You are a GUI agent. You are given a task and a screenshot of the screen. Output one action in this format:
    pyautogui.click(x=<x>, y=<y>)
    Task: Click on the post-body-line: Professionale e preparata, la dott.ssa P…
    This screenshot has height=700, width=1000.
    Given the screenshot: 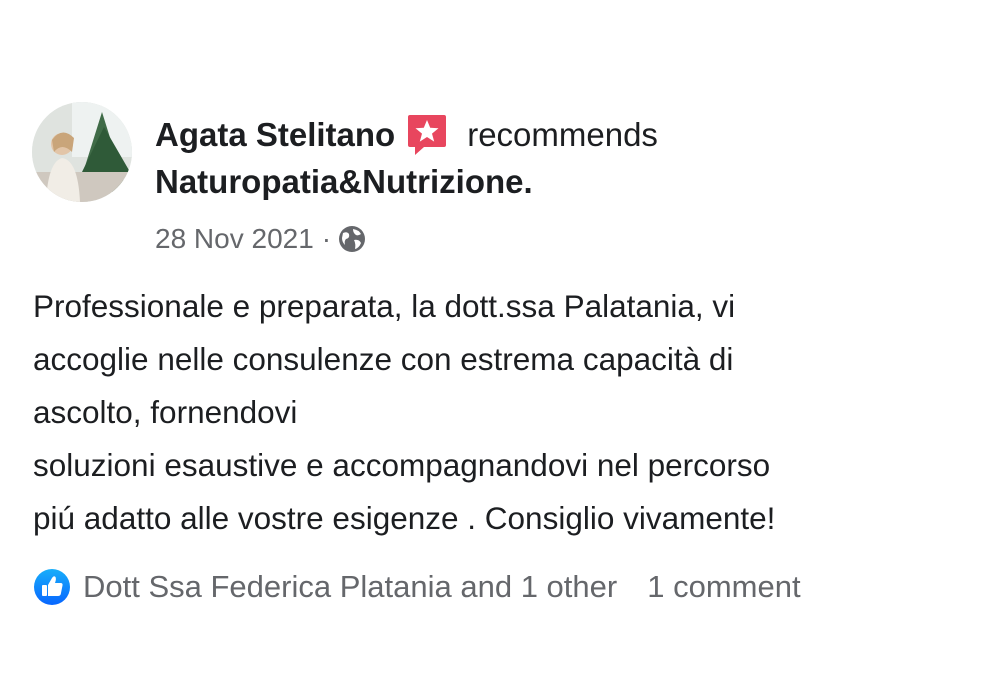 What is the action you would take?
    pyautogui.click(x=384, y=306)
    